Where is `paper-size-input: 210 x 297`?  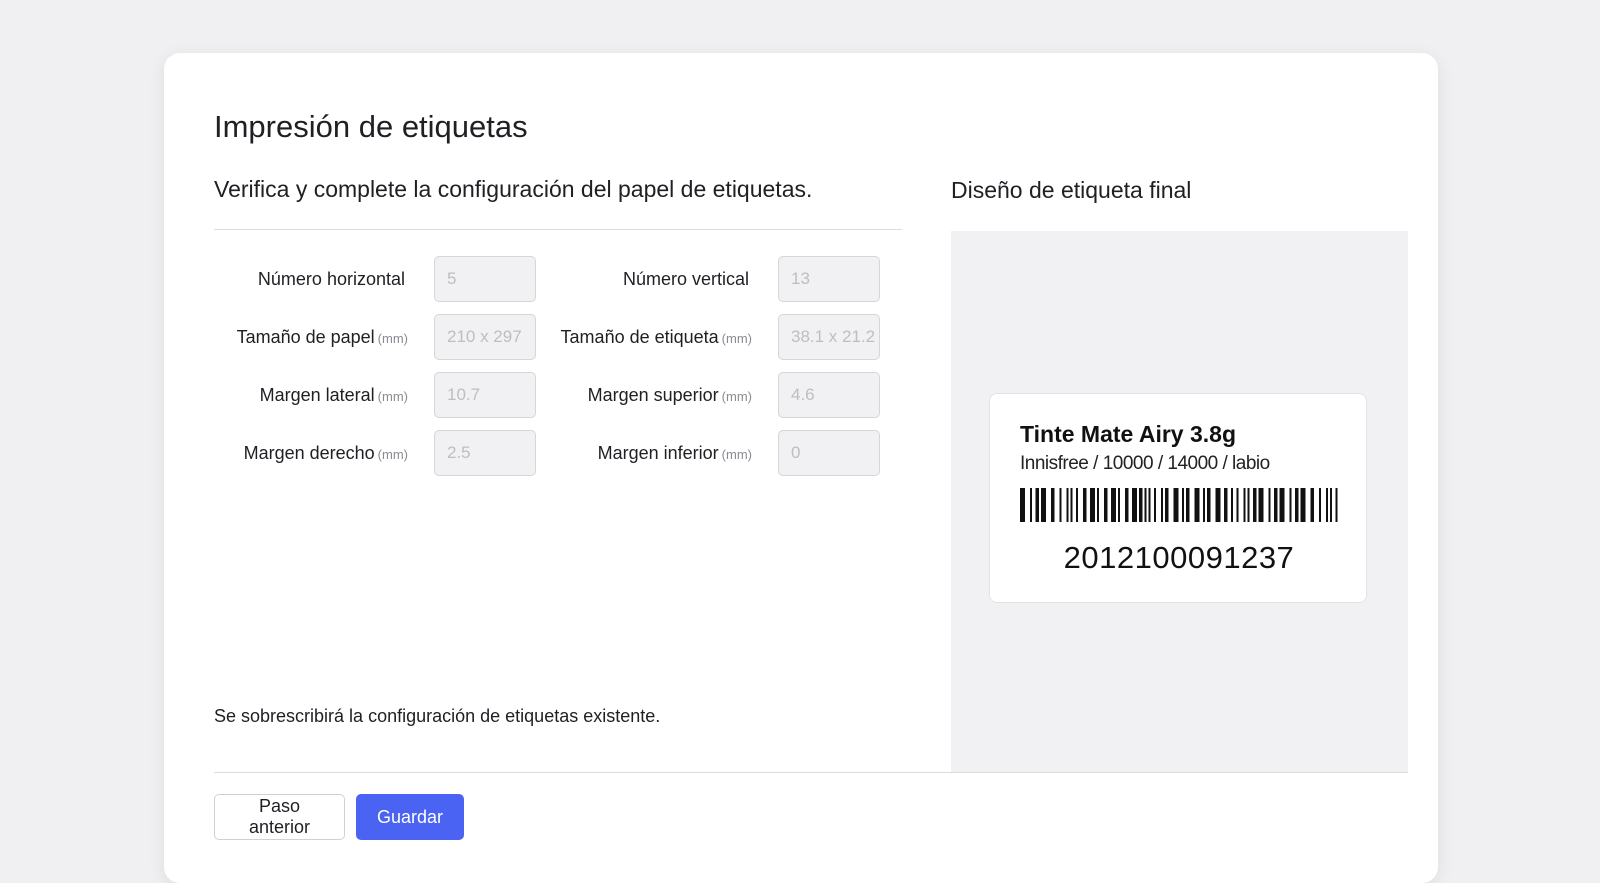 paper-size-input: 210 x 297 is located at coordinates (485, 337).